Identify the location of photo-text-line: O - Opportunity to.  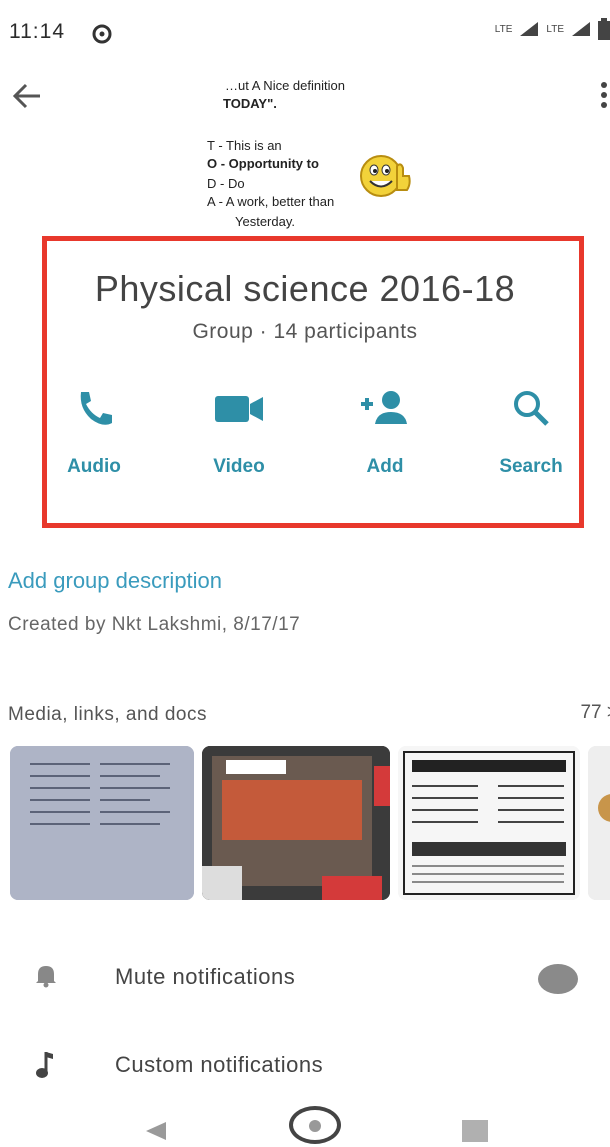
(263, 163).